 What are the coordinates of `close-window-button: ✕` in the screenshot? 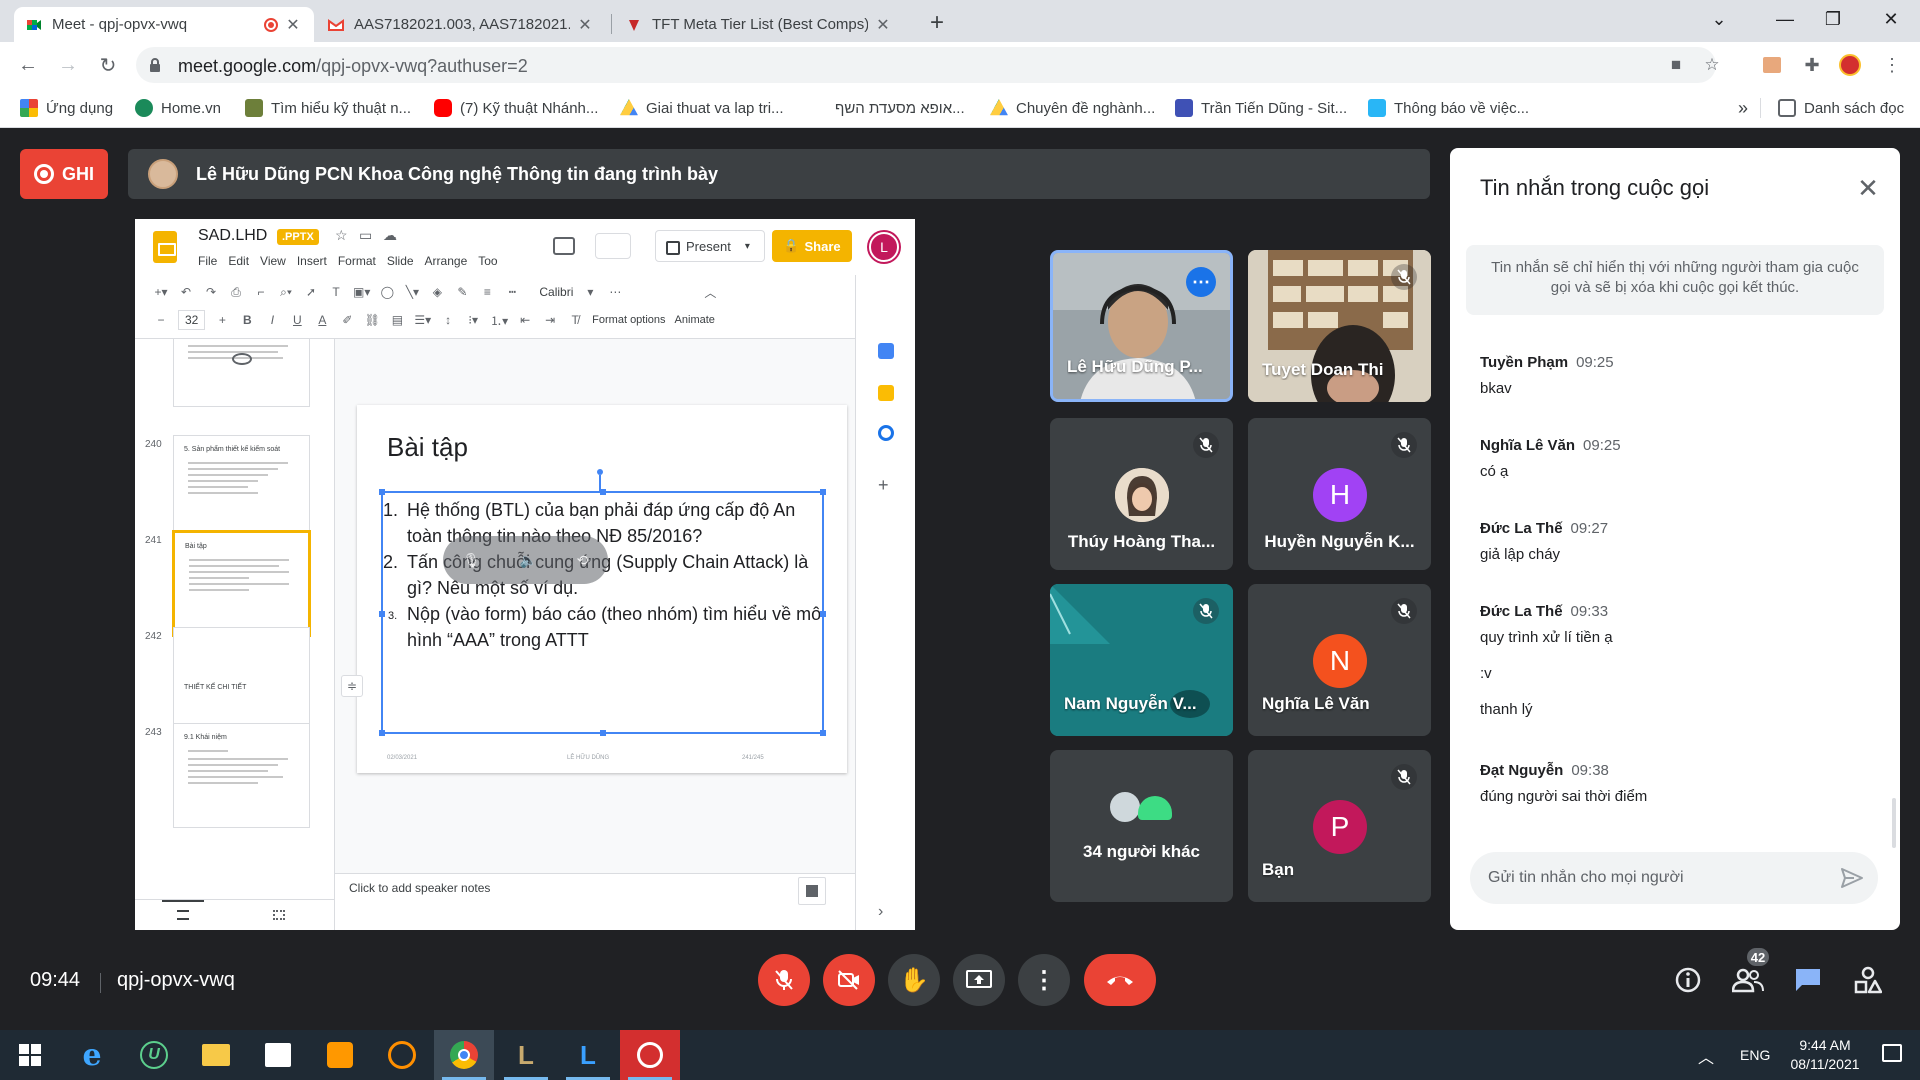 It's located at (1891, 19).